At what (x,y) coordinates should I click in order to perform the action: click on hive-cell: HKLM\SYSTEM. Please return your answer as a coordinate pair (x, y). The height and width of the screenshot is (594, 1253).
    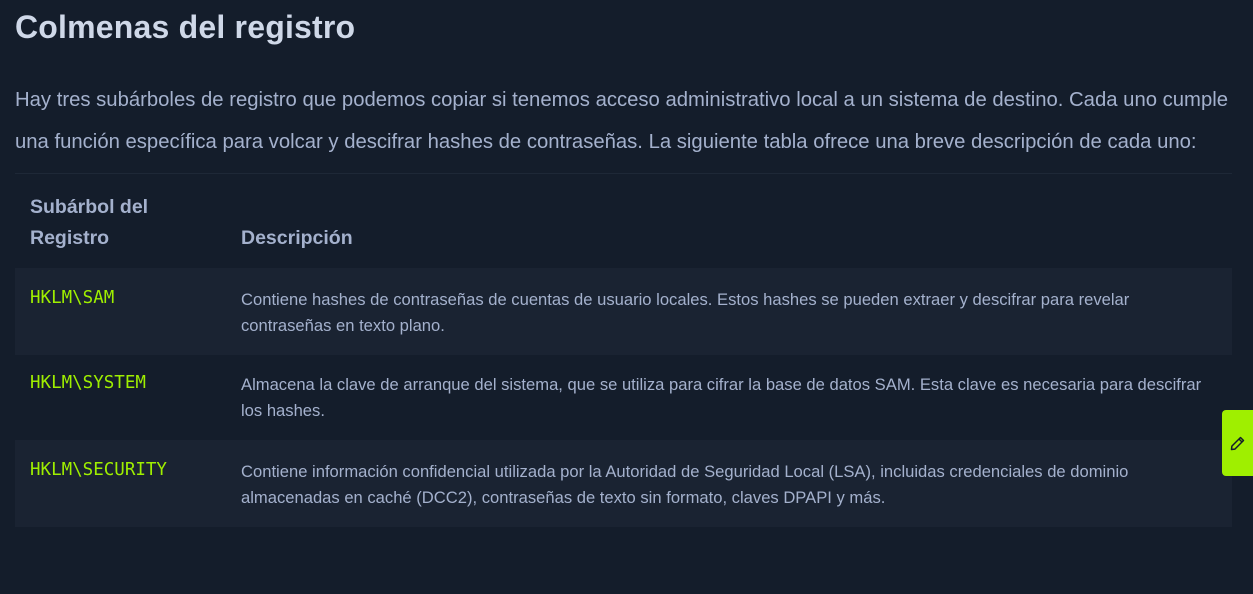
    Looking at the image, I should click on (120, 397).